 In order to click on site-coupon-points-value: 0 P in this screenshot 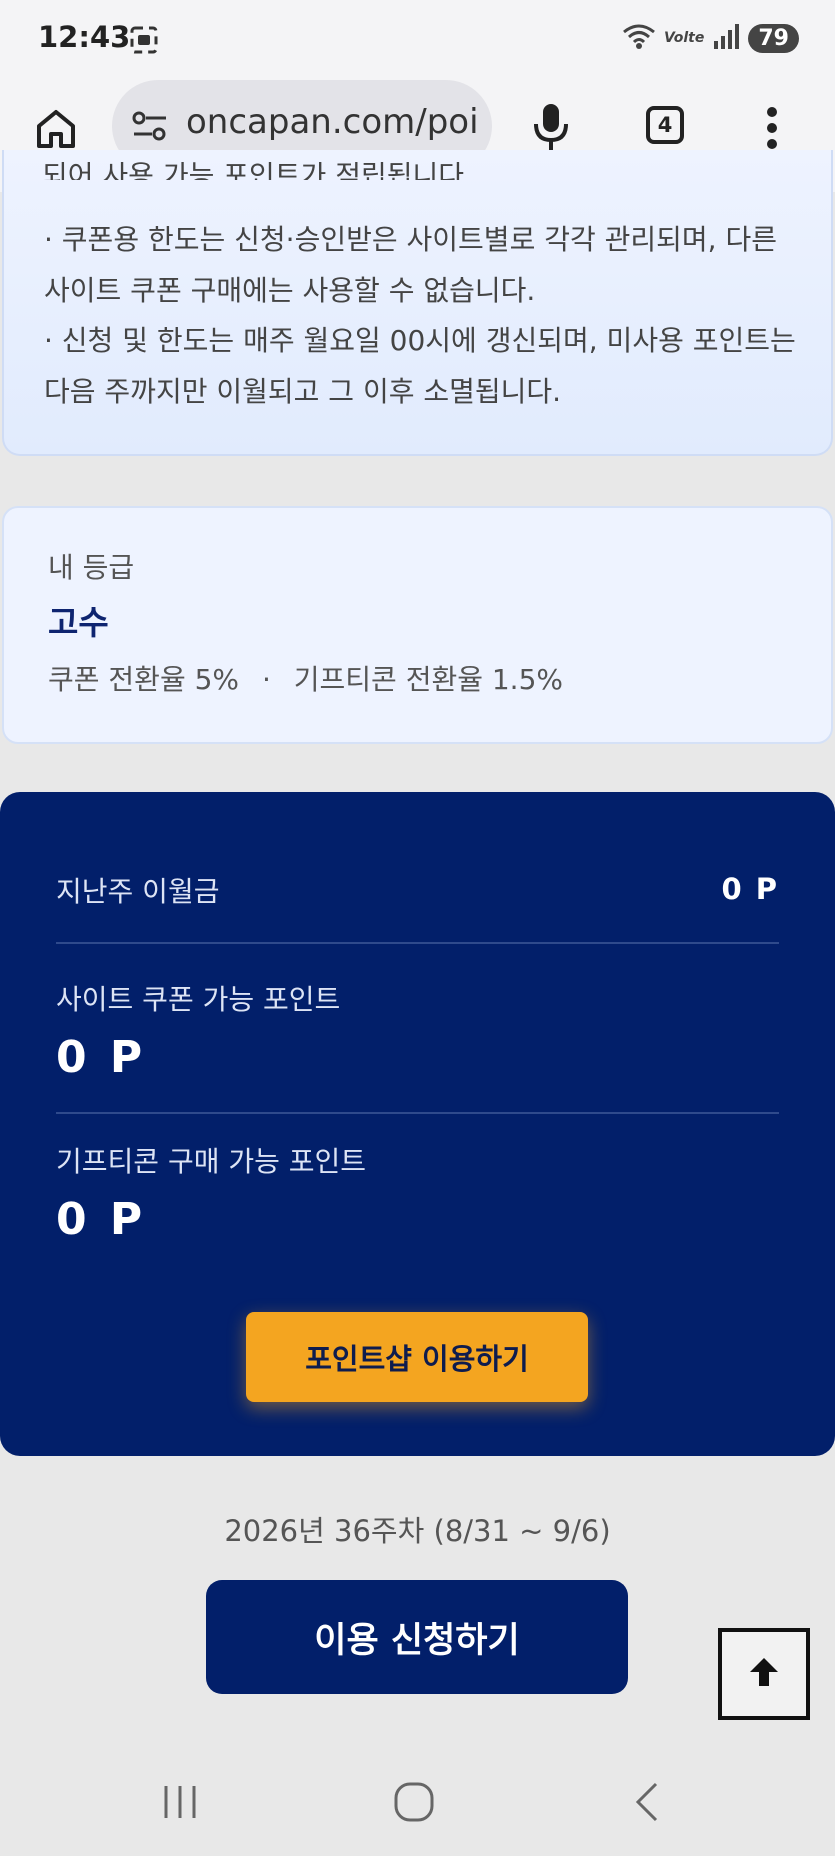, I will do `click(101, 1057)`.